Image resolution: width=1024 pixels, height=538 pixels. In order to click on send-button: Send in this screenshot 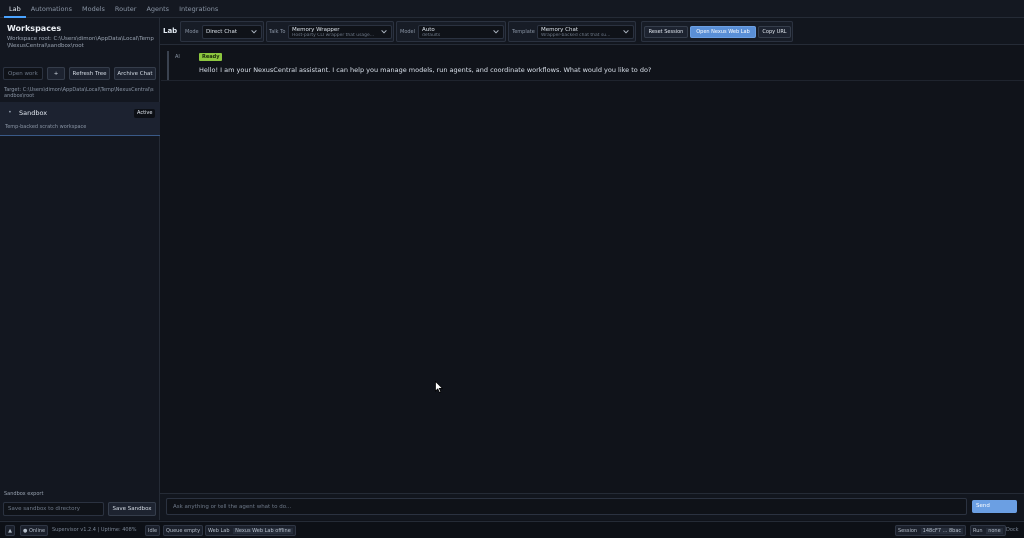, I will do `click(994, 506)`.